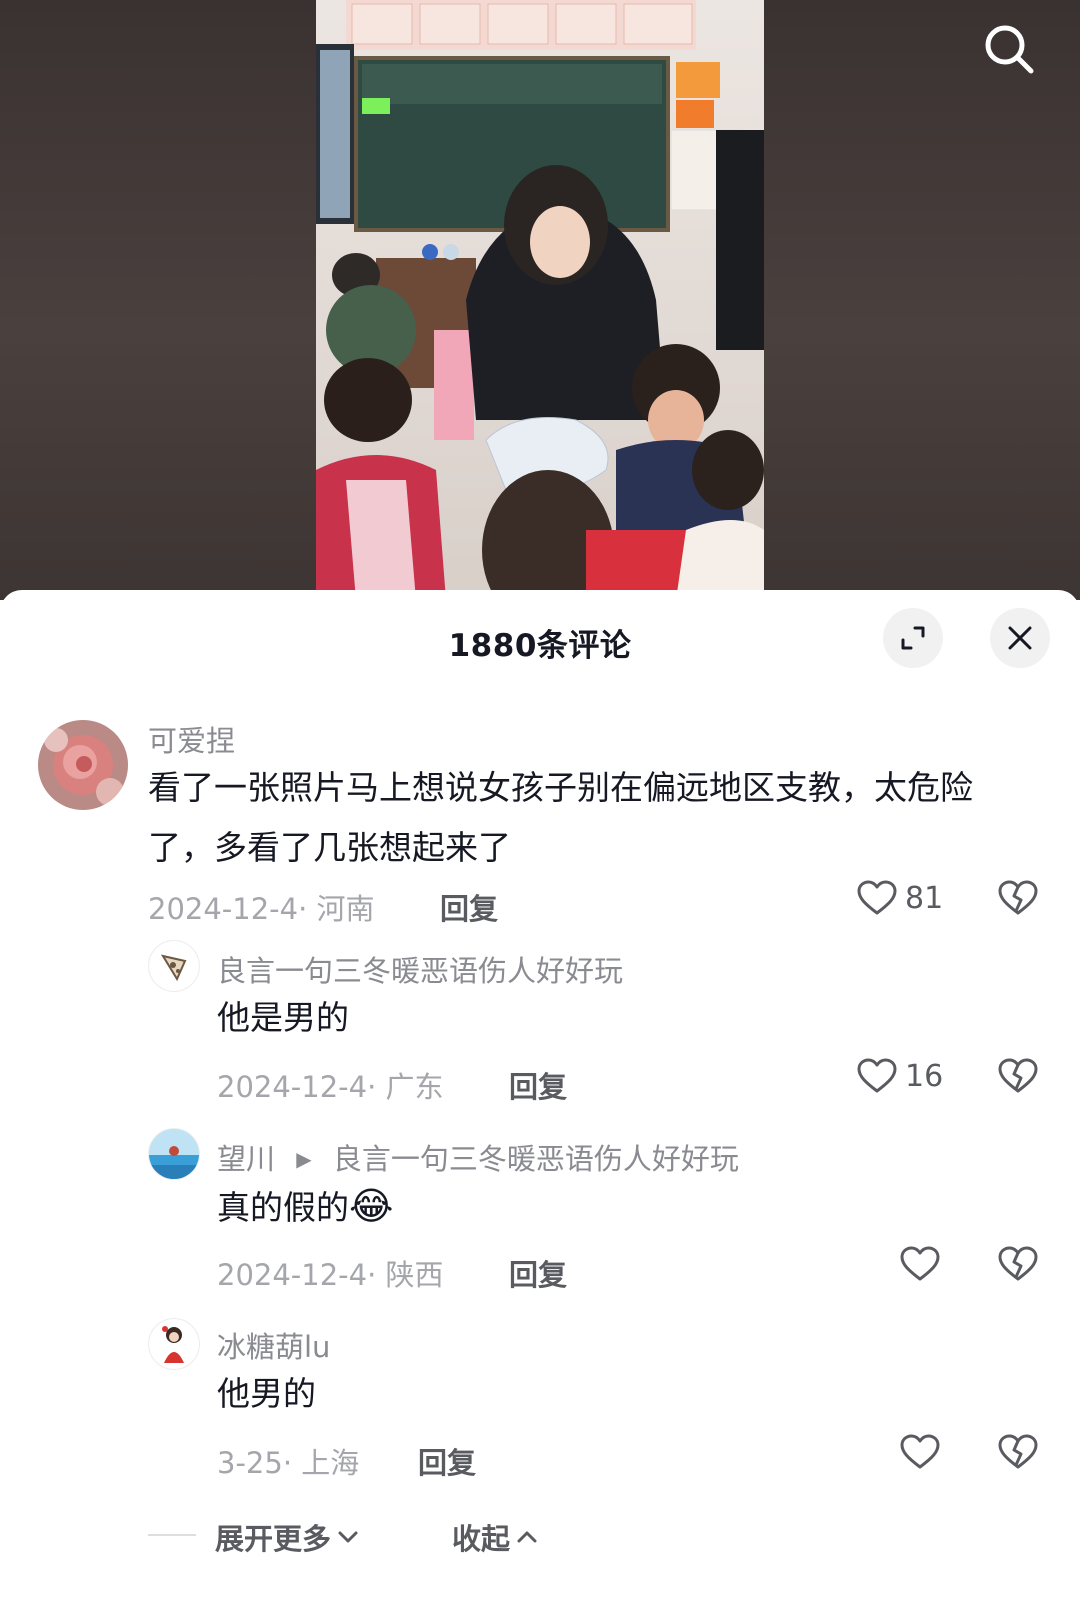 The image size is (1080, 1611). Describe the element at coordinates (348, 1537) in the screenshot. I see `chevron-down-icon` at that location.